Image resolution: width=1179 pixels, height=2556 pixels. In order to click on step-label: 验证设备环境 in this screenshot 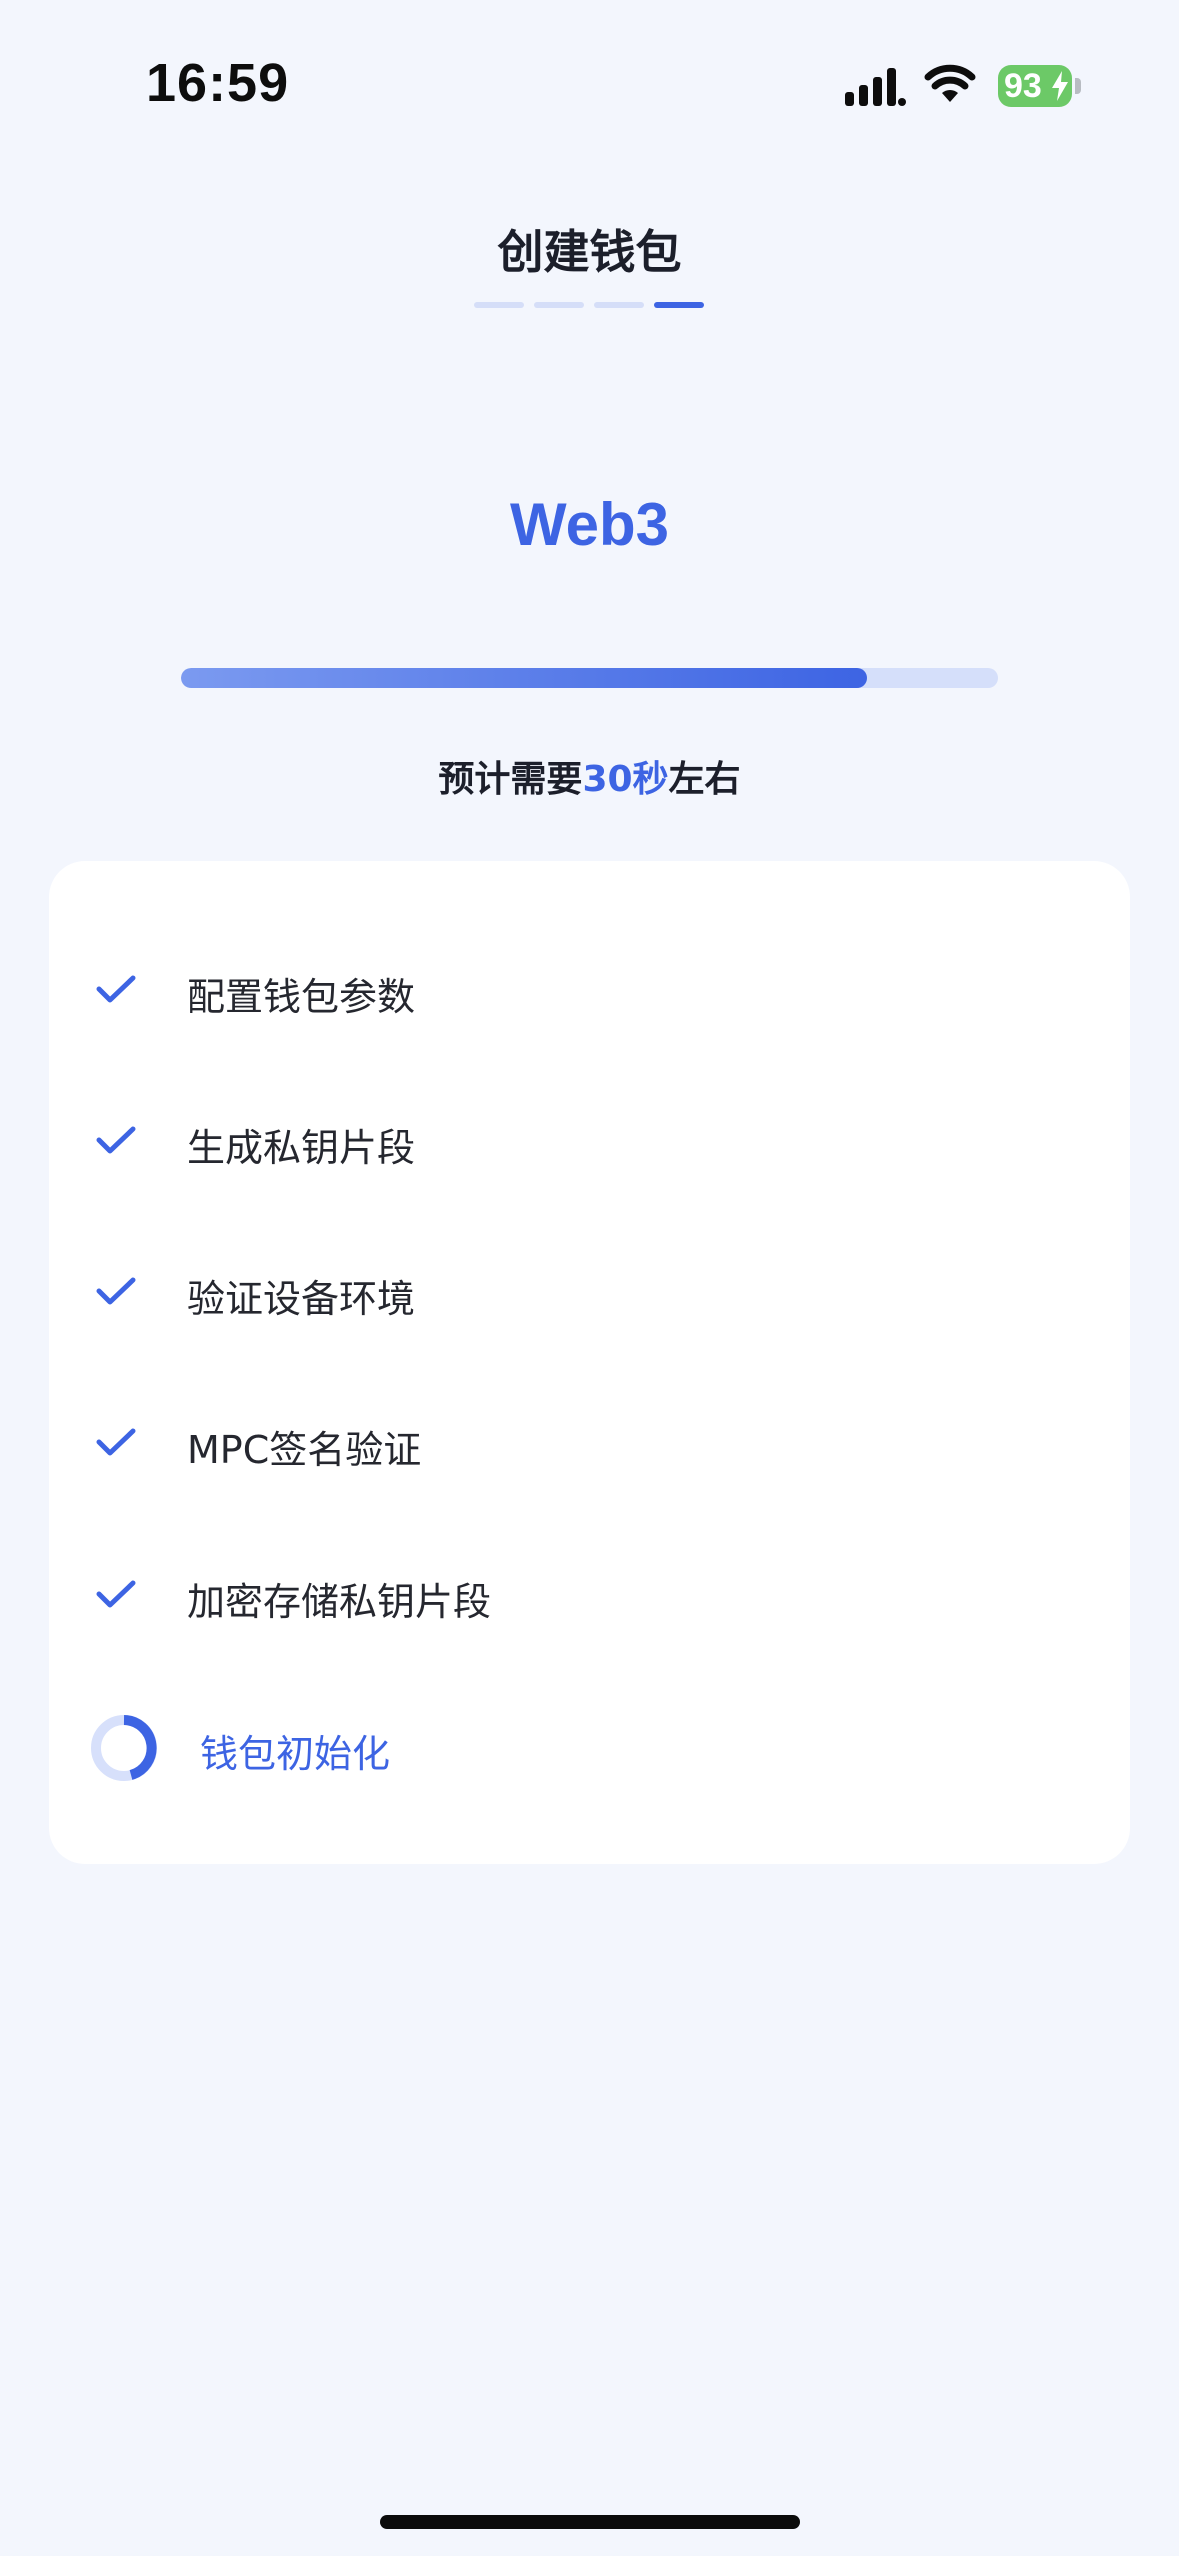, I will do `click(301, 1299)`.